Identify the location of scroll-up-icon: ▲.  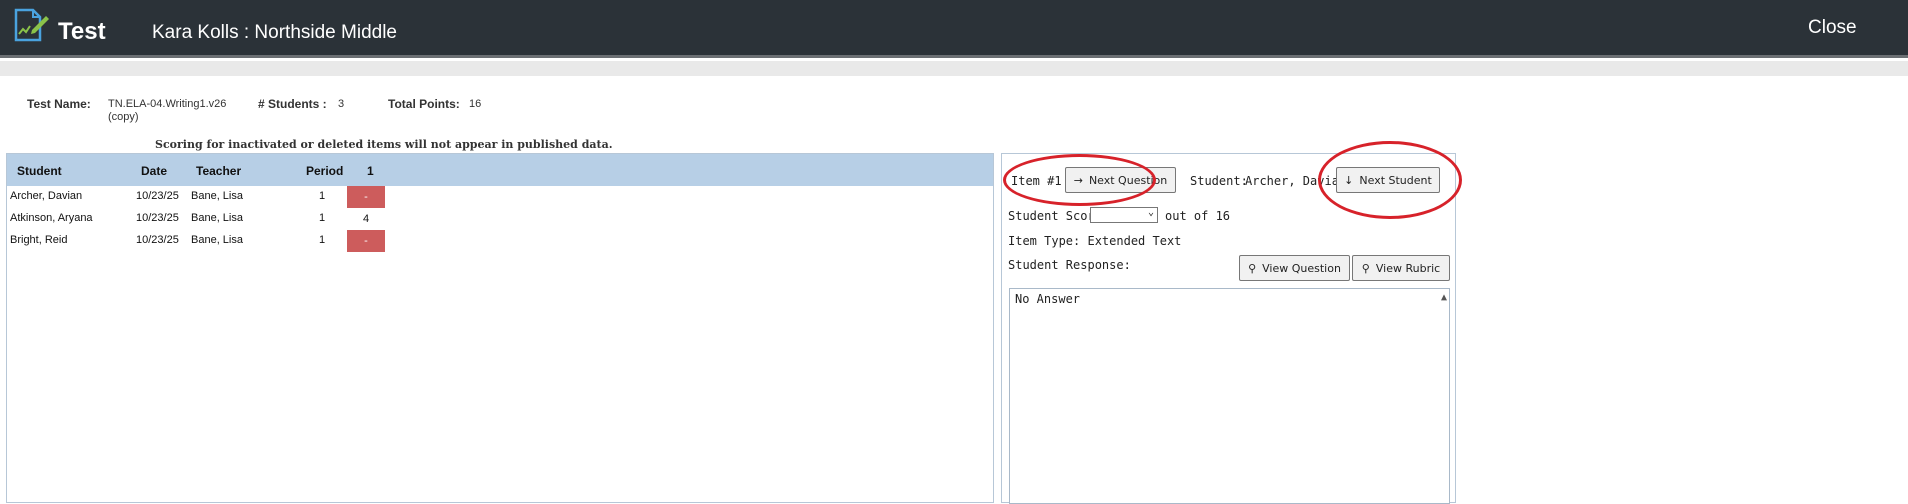
(1444, 297).